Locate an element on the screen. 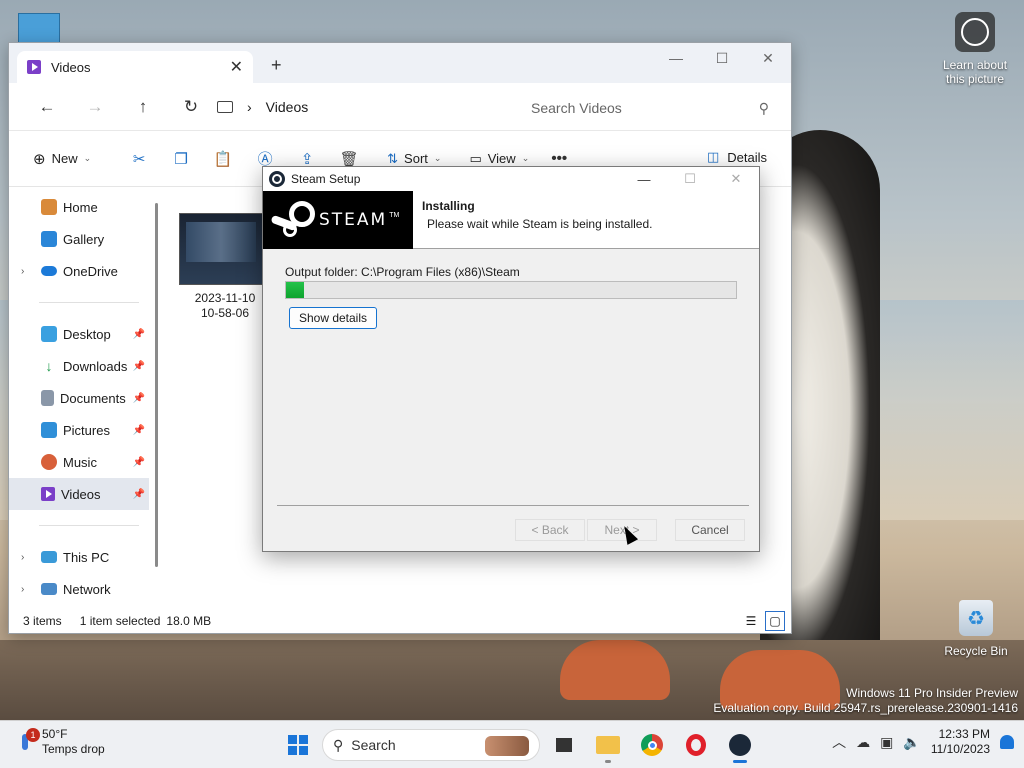 The image size is (1024, 768). cancel-button: Cancel is located at coordinates (710, 530).